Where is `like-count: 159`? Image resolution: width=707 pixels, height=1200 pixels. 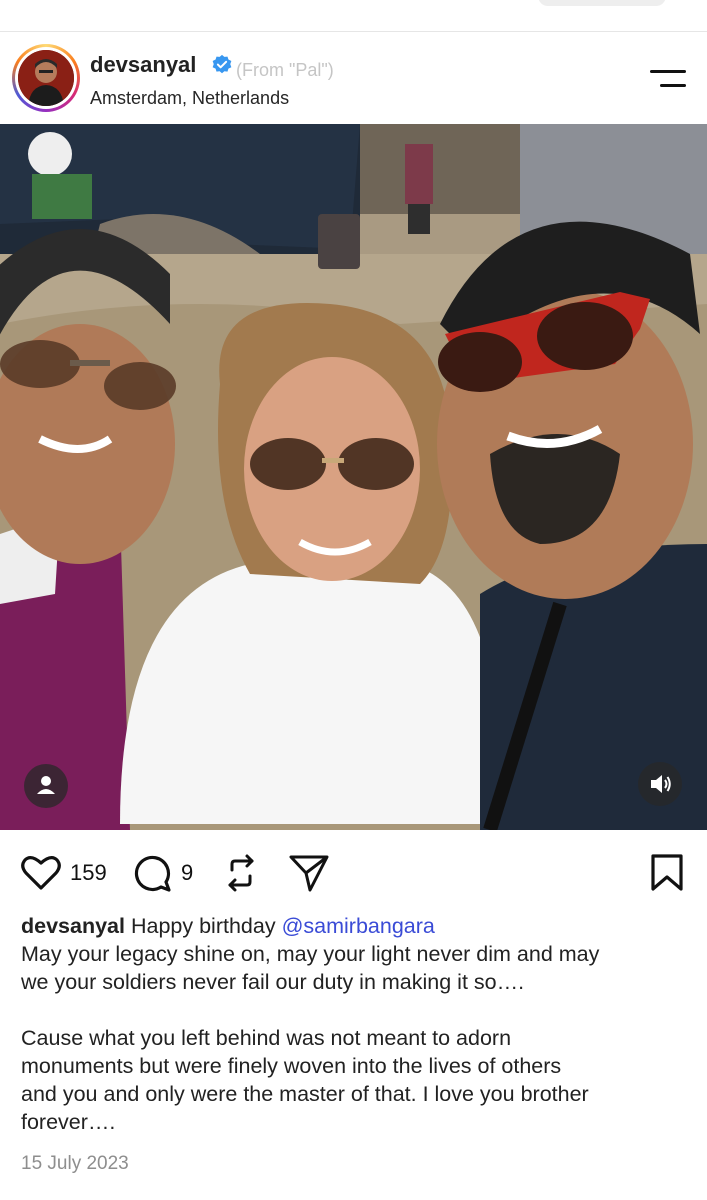 like-count: 159 is located at coordinates (88, 873).